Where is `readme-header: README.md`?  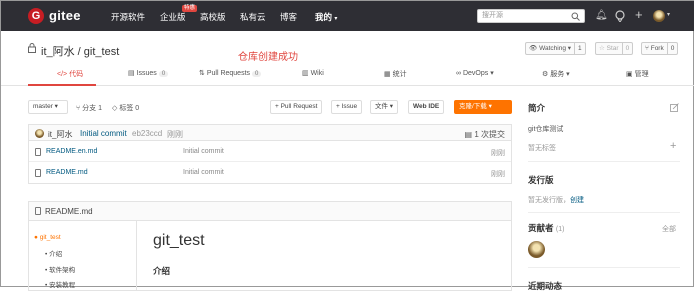
readme-header: README.md is located at coordinates (270, 211).